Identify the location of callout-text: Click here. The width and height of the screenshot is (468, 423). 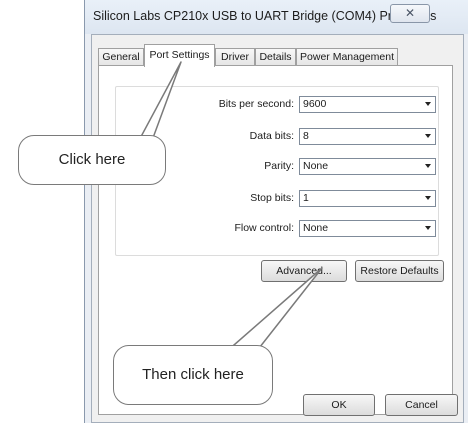
(92, 159).